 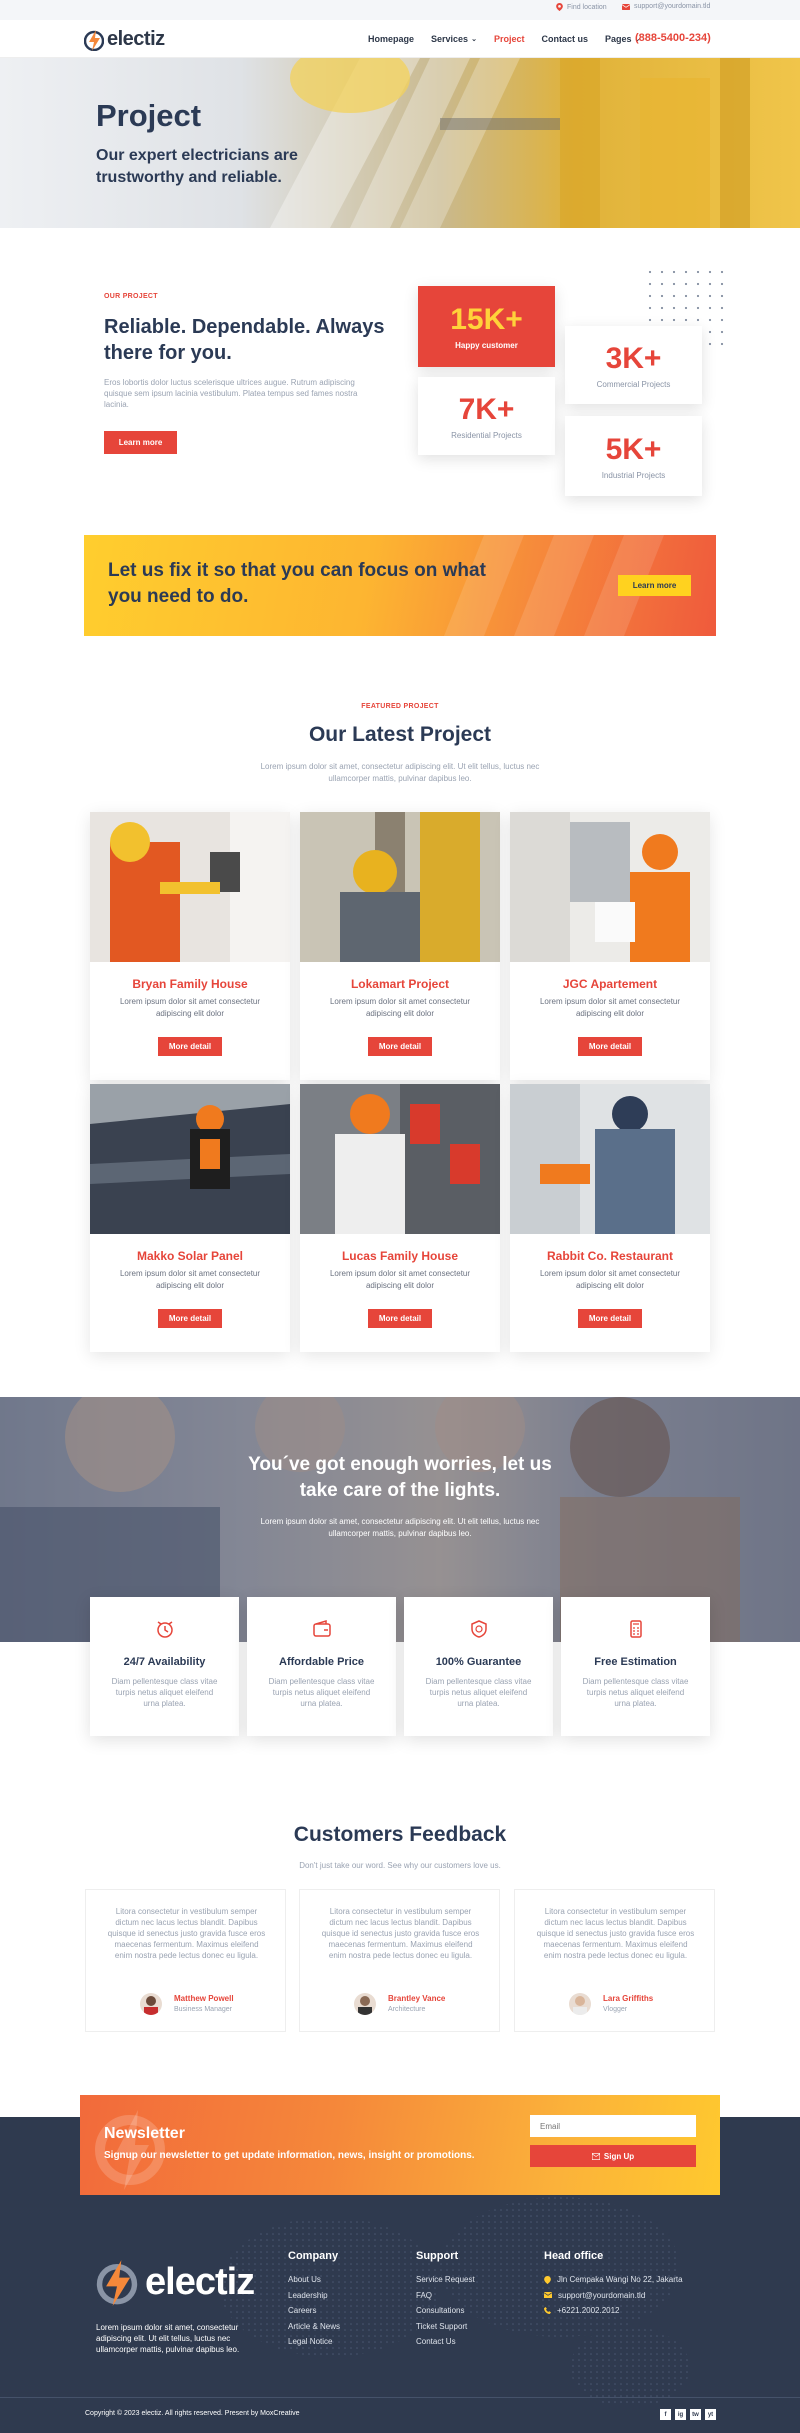 What do you see at coordinates (581, 7) in the screenshot?
I see `location-link: Find location` at bounding box center [581, 7].